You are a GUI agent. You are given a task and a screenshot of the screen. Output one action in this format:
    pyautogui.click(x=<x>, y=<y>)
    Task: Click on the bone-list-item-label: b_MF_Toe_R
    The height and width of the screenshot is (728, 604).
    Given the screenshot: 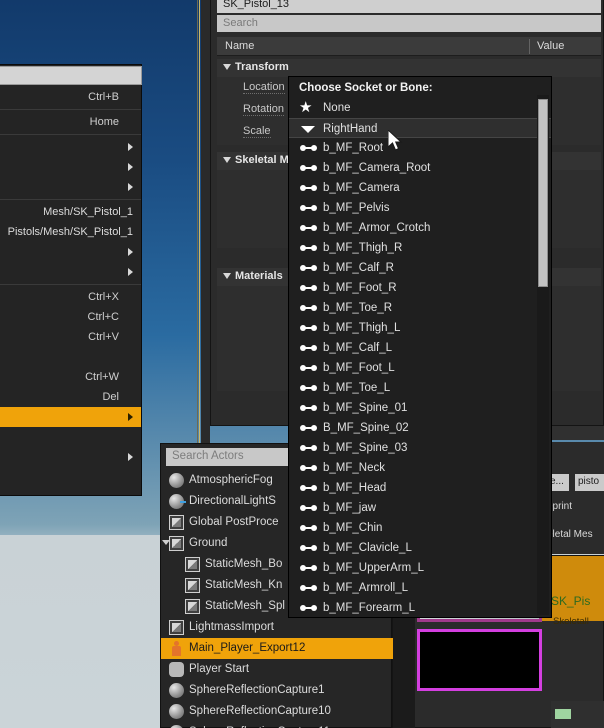 What is the action you would take?
    pyautogui.click(x=358, y=308)
    